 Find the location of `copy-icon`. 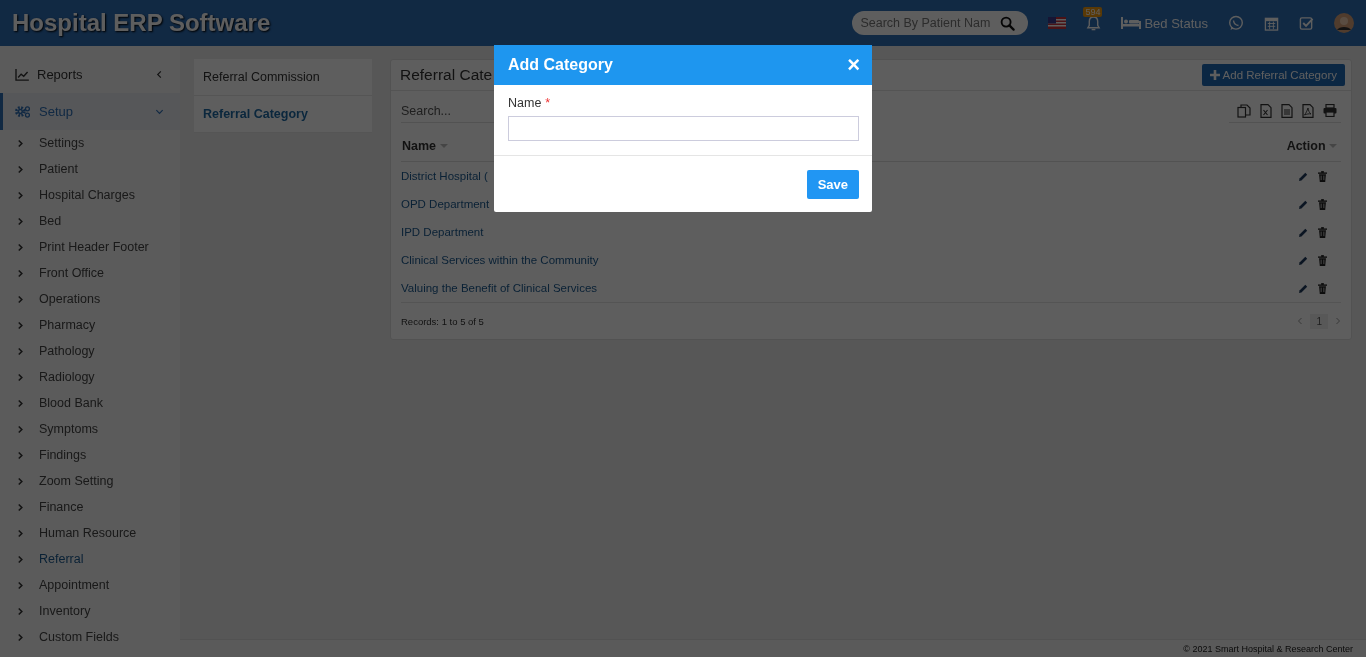

copy-icon is located at coordinates (1244, 110).